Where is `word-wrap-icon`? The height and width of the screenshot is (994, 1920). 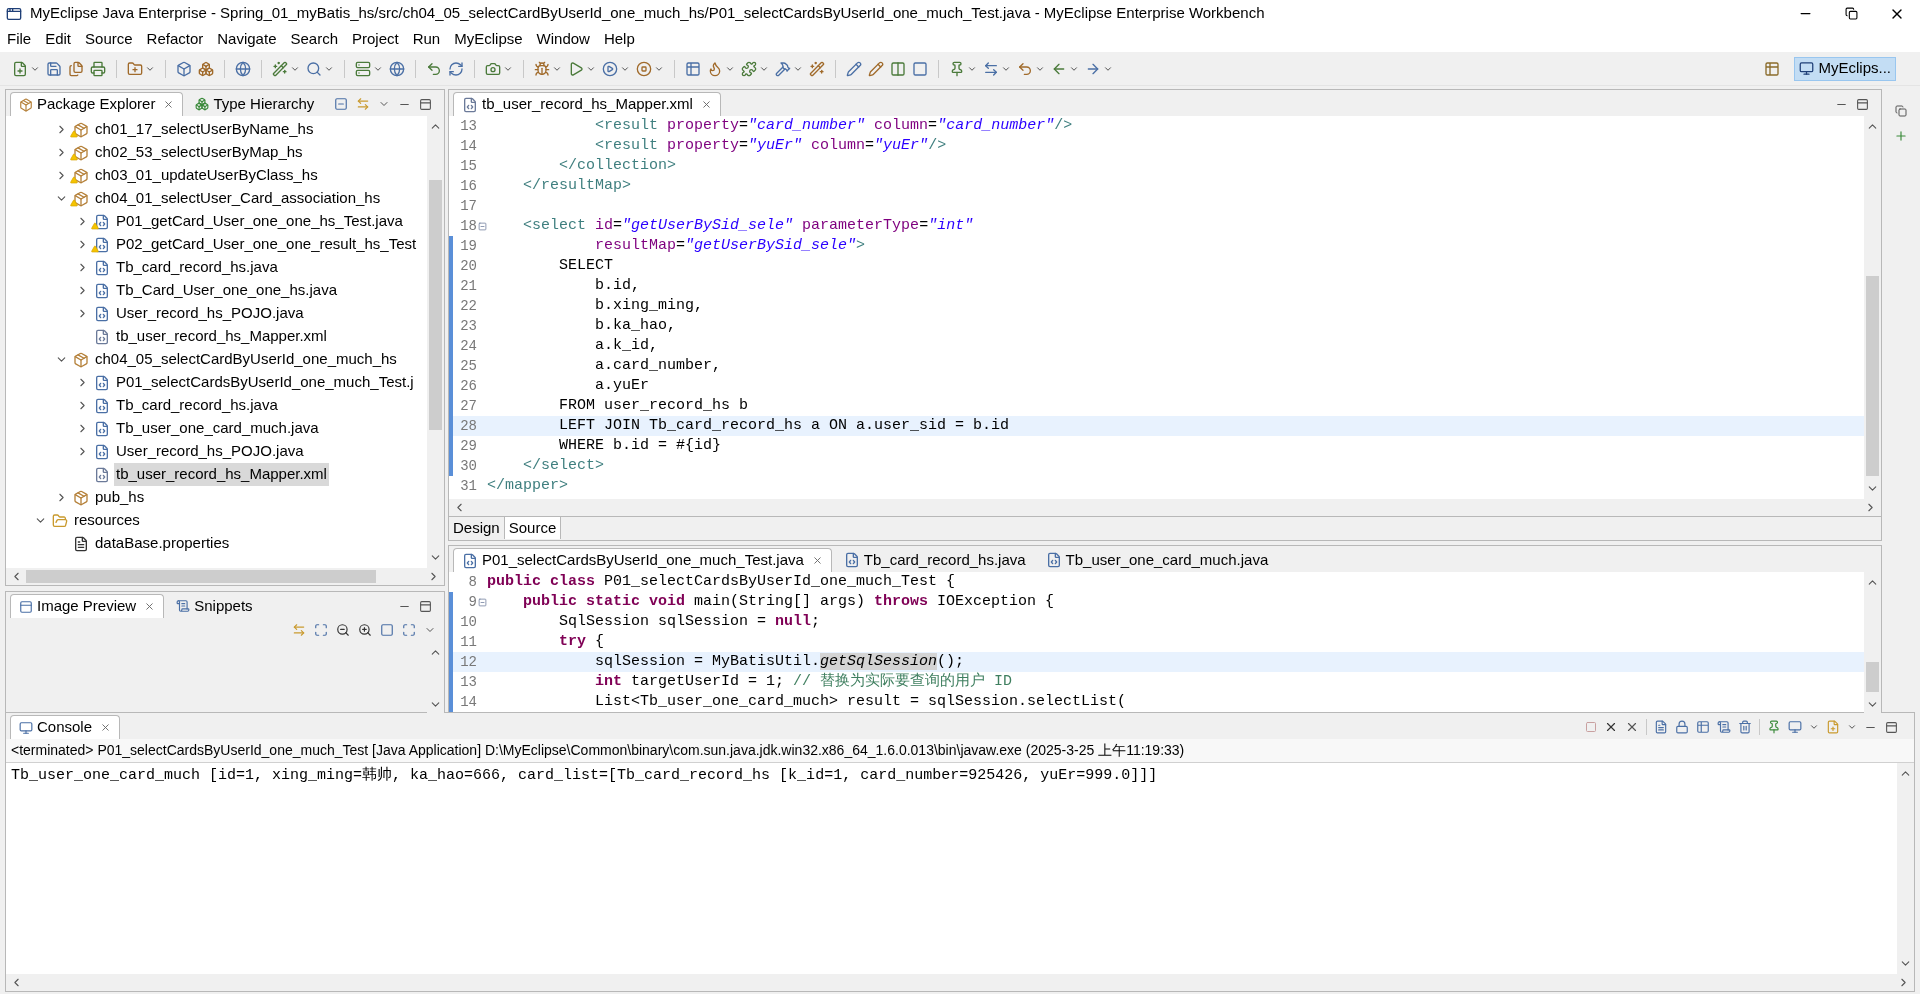 word-wrap-icon is located at coordinates (1703, 727).